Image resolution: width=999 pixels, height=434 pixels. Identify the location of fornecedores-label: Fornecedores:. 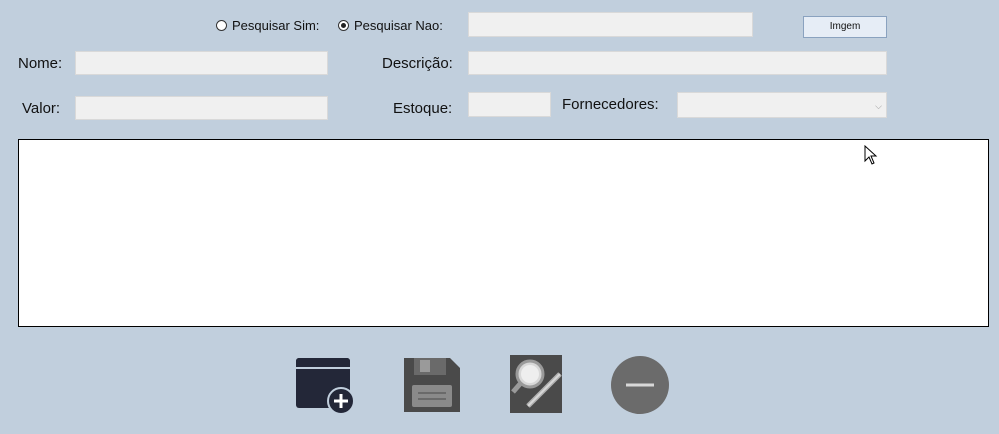
(610, 104).